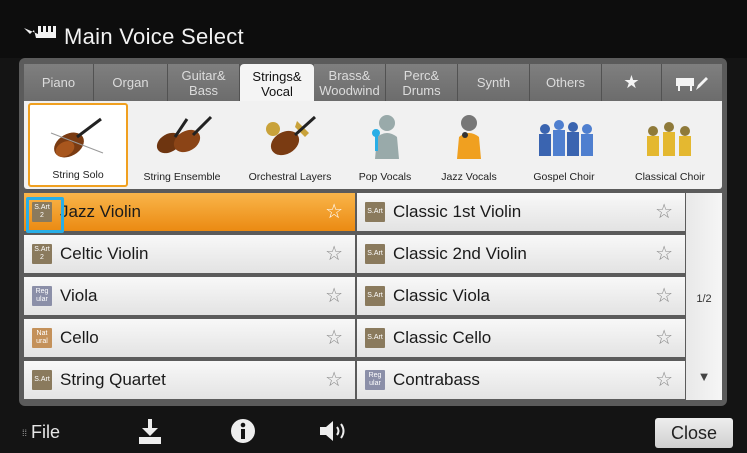  I want to click on subcategory-label: Jazz Vocals, so click(469, 177).